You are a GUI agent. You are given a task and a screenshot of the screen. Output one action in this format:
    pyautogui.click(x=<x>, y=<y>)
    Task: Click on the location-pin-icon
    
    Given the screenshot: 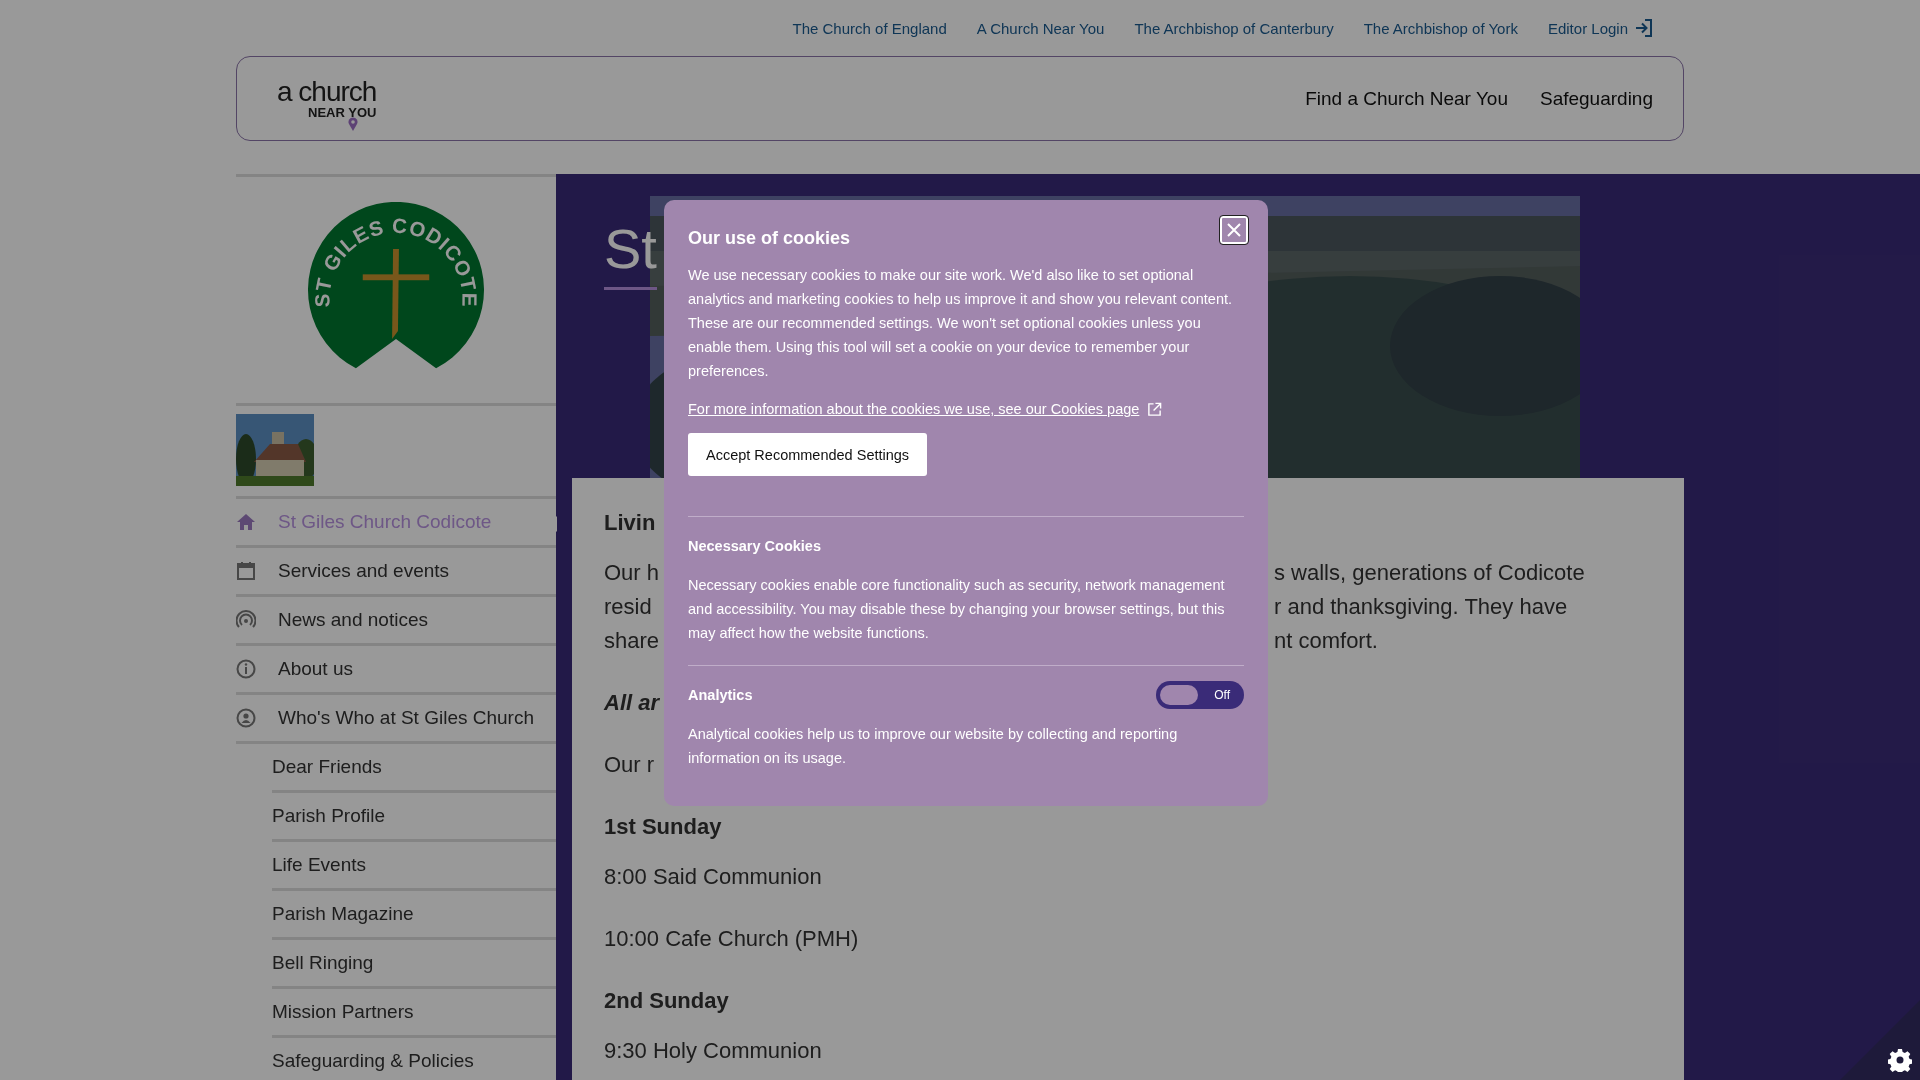 What is the action you would take?
    pyautogui.click(x=353, y=124)
    